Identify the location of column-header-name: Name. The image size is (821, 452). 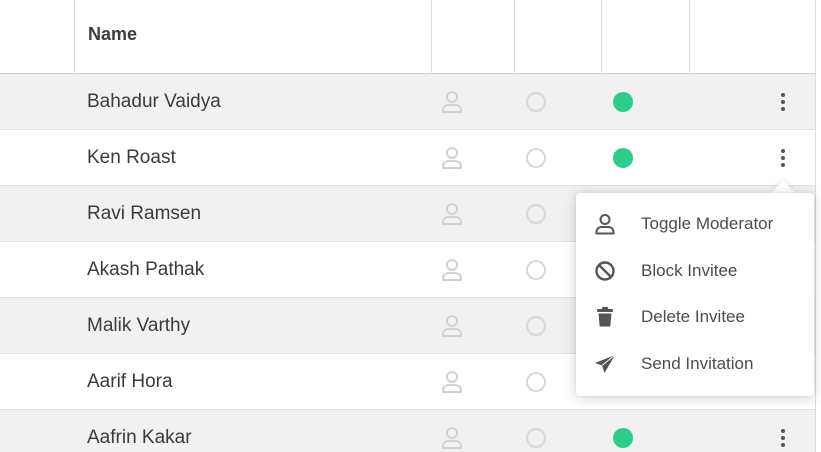
(112, 34).